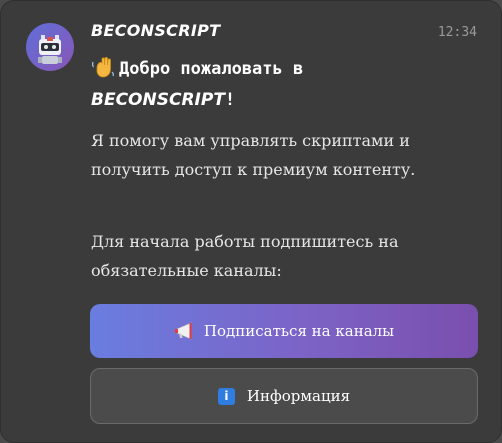 The width and height of the screenshot is (502, 443). Describe the element at coordinates (183, 331) in the screenshot. I see `megaphone-icon` at that location.